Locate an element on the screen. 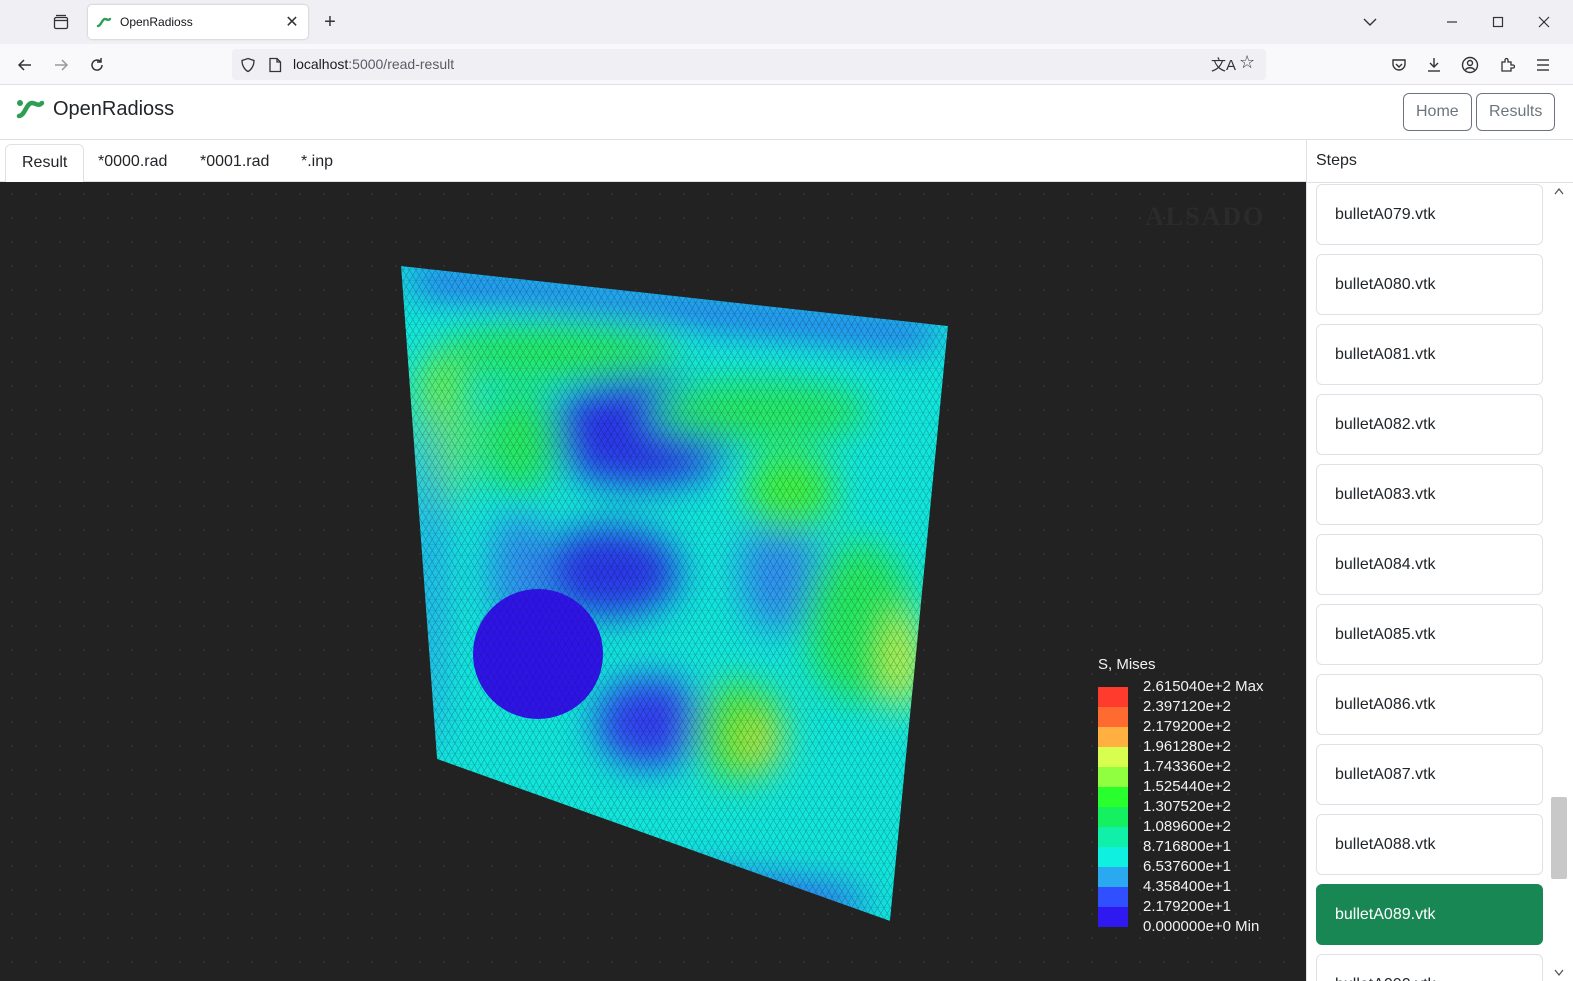 The width and height of the screenshot is (1573, 981). legend-label: 0.000000e+0 Min is located at coordinates (1201, 926).